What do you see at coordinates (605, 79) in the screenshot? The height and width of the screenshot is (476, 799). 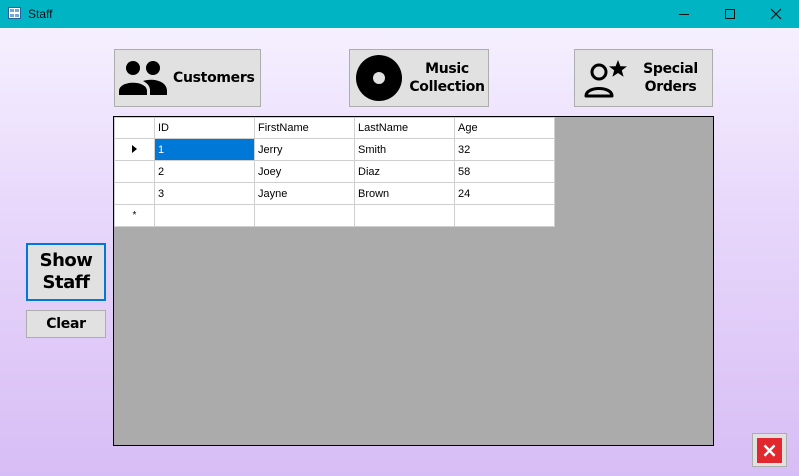 I see `user-star-icon` at bounding box center [605, 79].